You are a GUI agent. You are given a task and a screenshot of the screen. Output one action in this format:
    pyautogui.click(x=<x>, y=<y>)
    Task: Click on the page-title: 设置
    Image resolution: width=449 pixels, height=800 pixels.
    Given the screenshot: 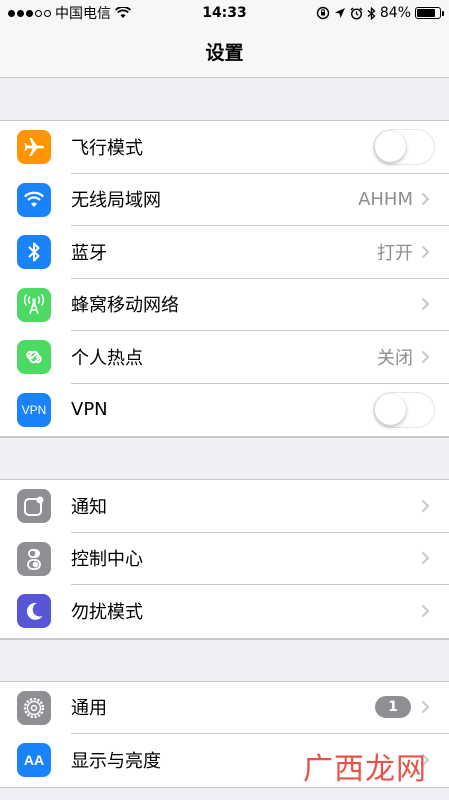 What is the action you would take?
    pyautogui.click(x=224, y=53)
    